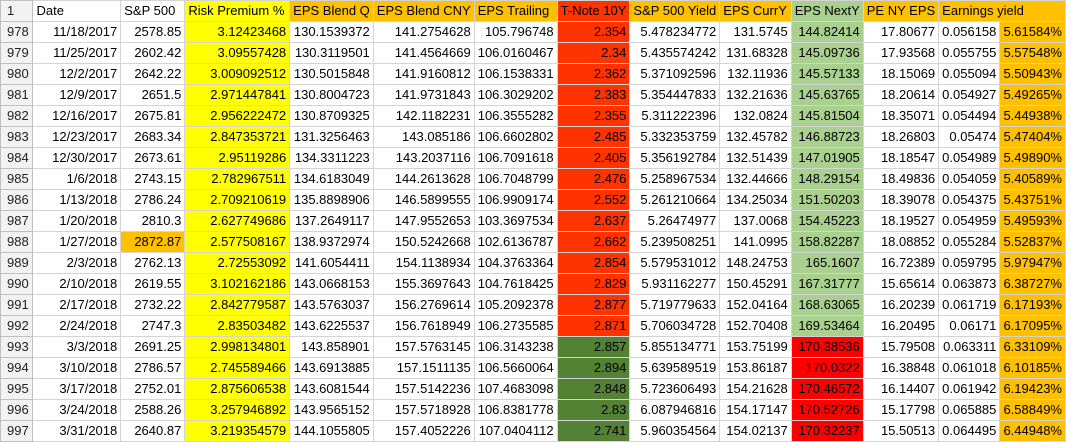  Describe the element at coordinates (593, 32) in the screenshot. I see `cell-tnote-10y: 2.354` at that location.